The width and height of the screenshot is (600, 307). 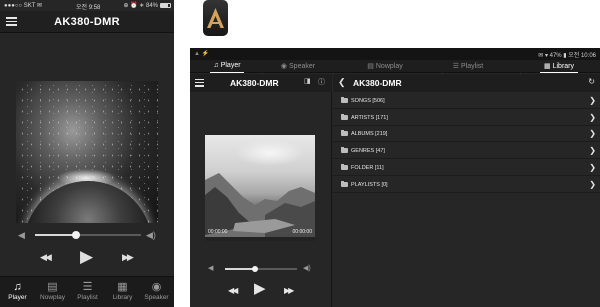 I want to click on status-indicators: ⊕ ⏰ ∗ 84%, so click(x=140, y=6).